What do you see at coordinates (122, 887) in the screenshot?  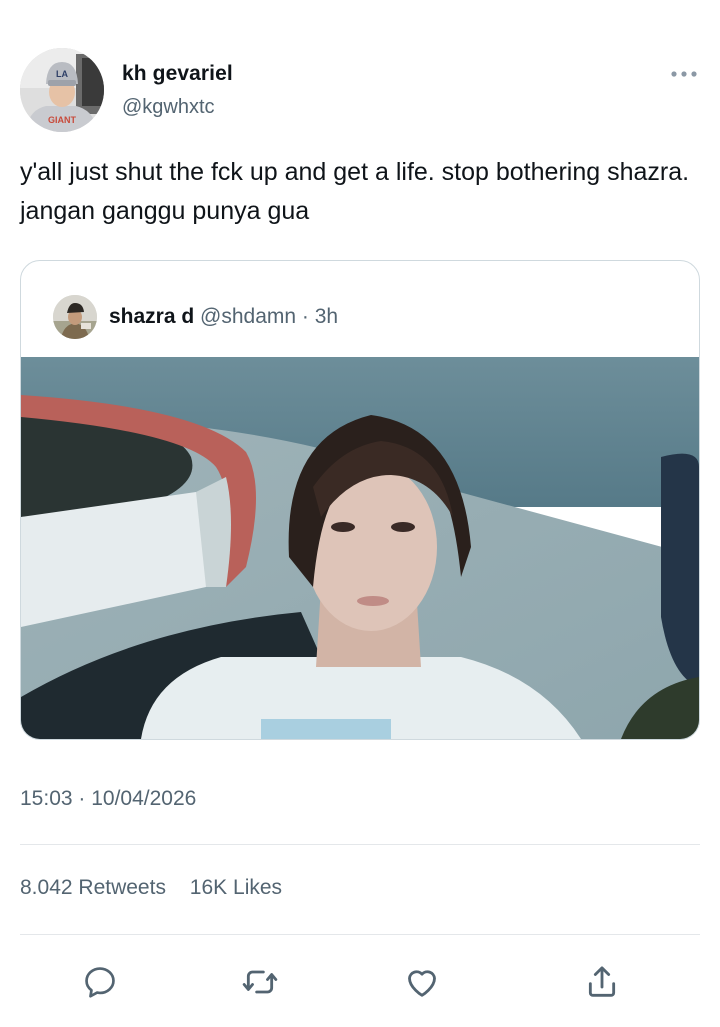 I see `retweets-label: Retweets` at bounding box center [122, 887].